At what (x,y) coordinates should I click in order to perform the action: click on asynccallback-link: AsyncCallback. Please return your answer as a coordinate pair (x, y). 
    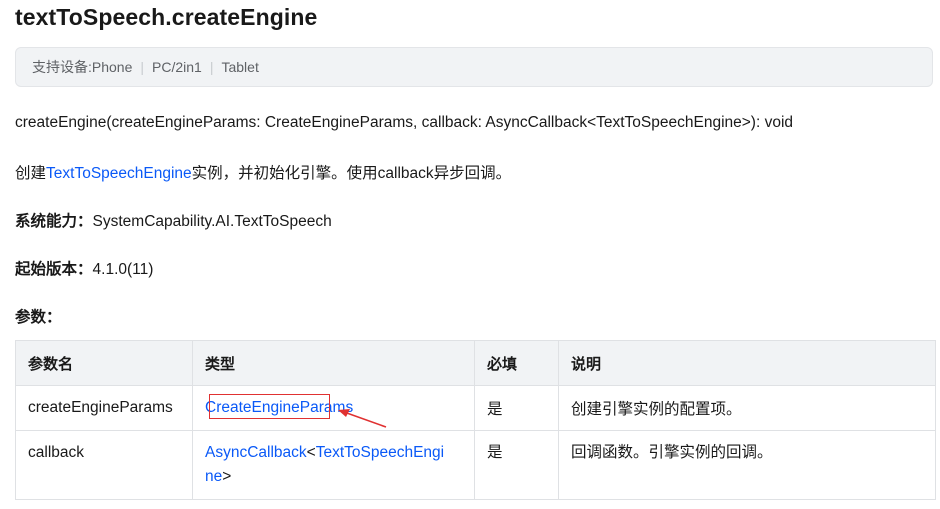
    Looking at the image, I should click on (256, 452).